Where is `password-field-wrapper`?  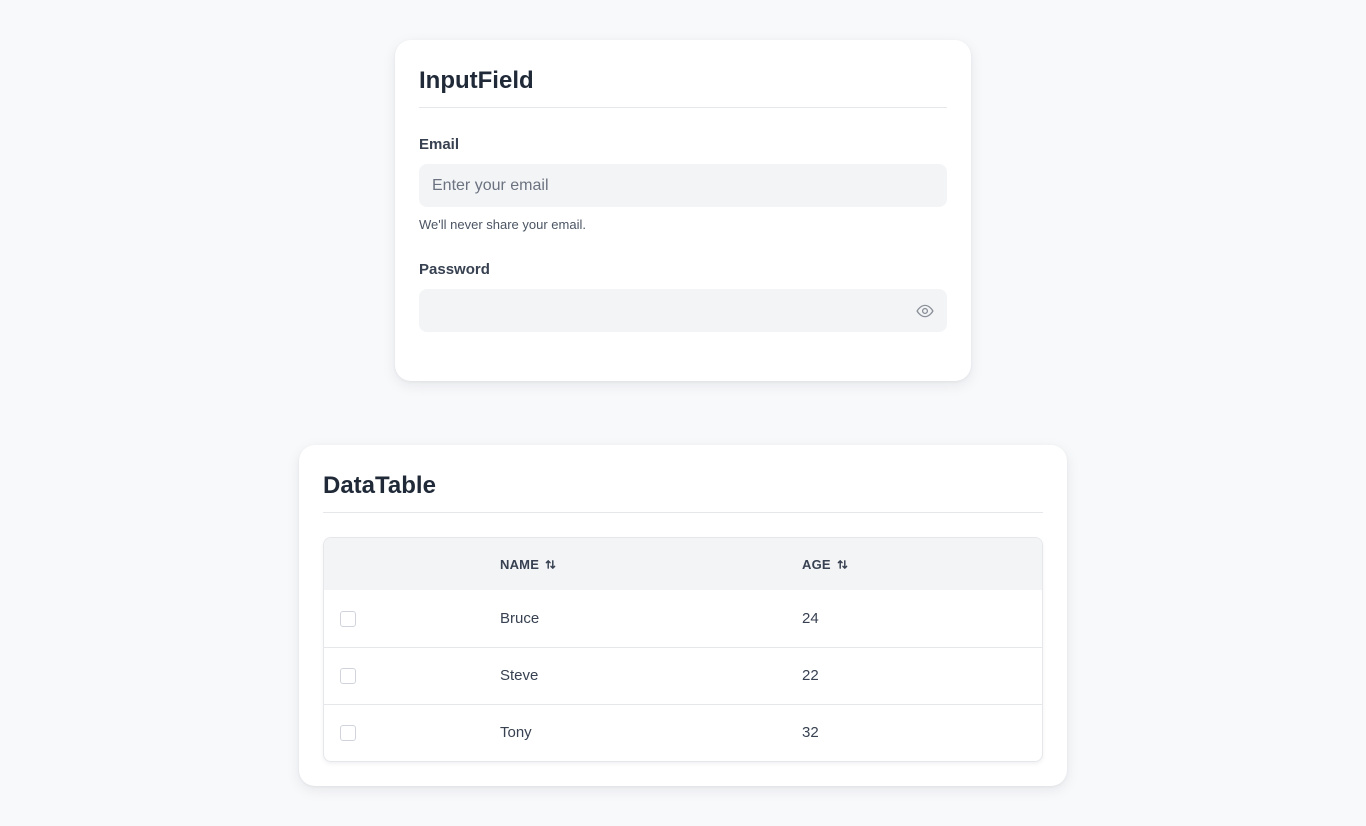
password-field-wrapper is located at coordinates (683, 310).